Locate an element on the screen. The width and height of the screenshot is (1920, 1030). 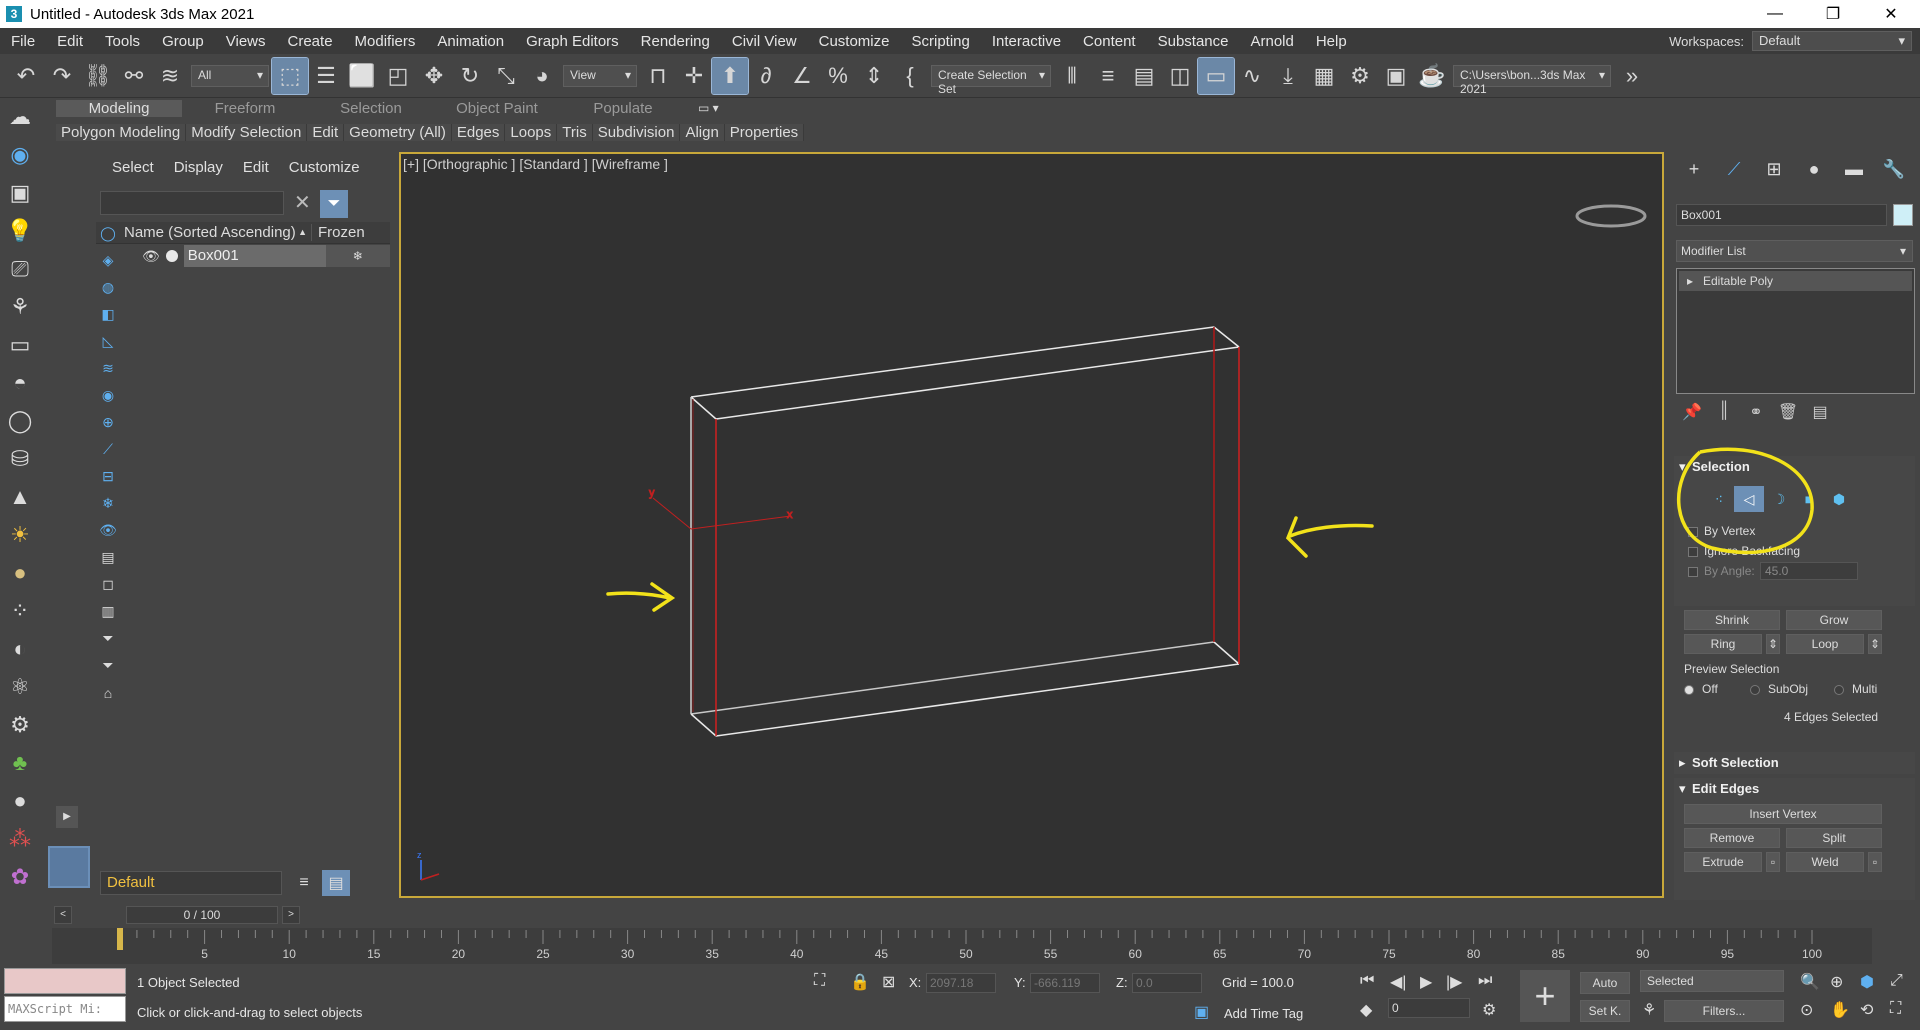
explorer-tab-edit: Edit is located at coordinates (256, 167).